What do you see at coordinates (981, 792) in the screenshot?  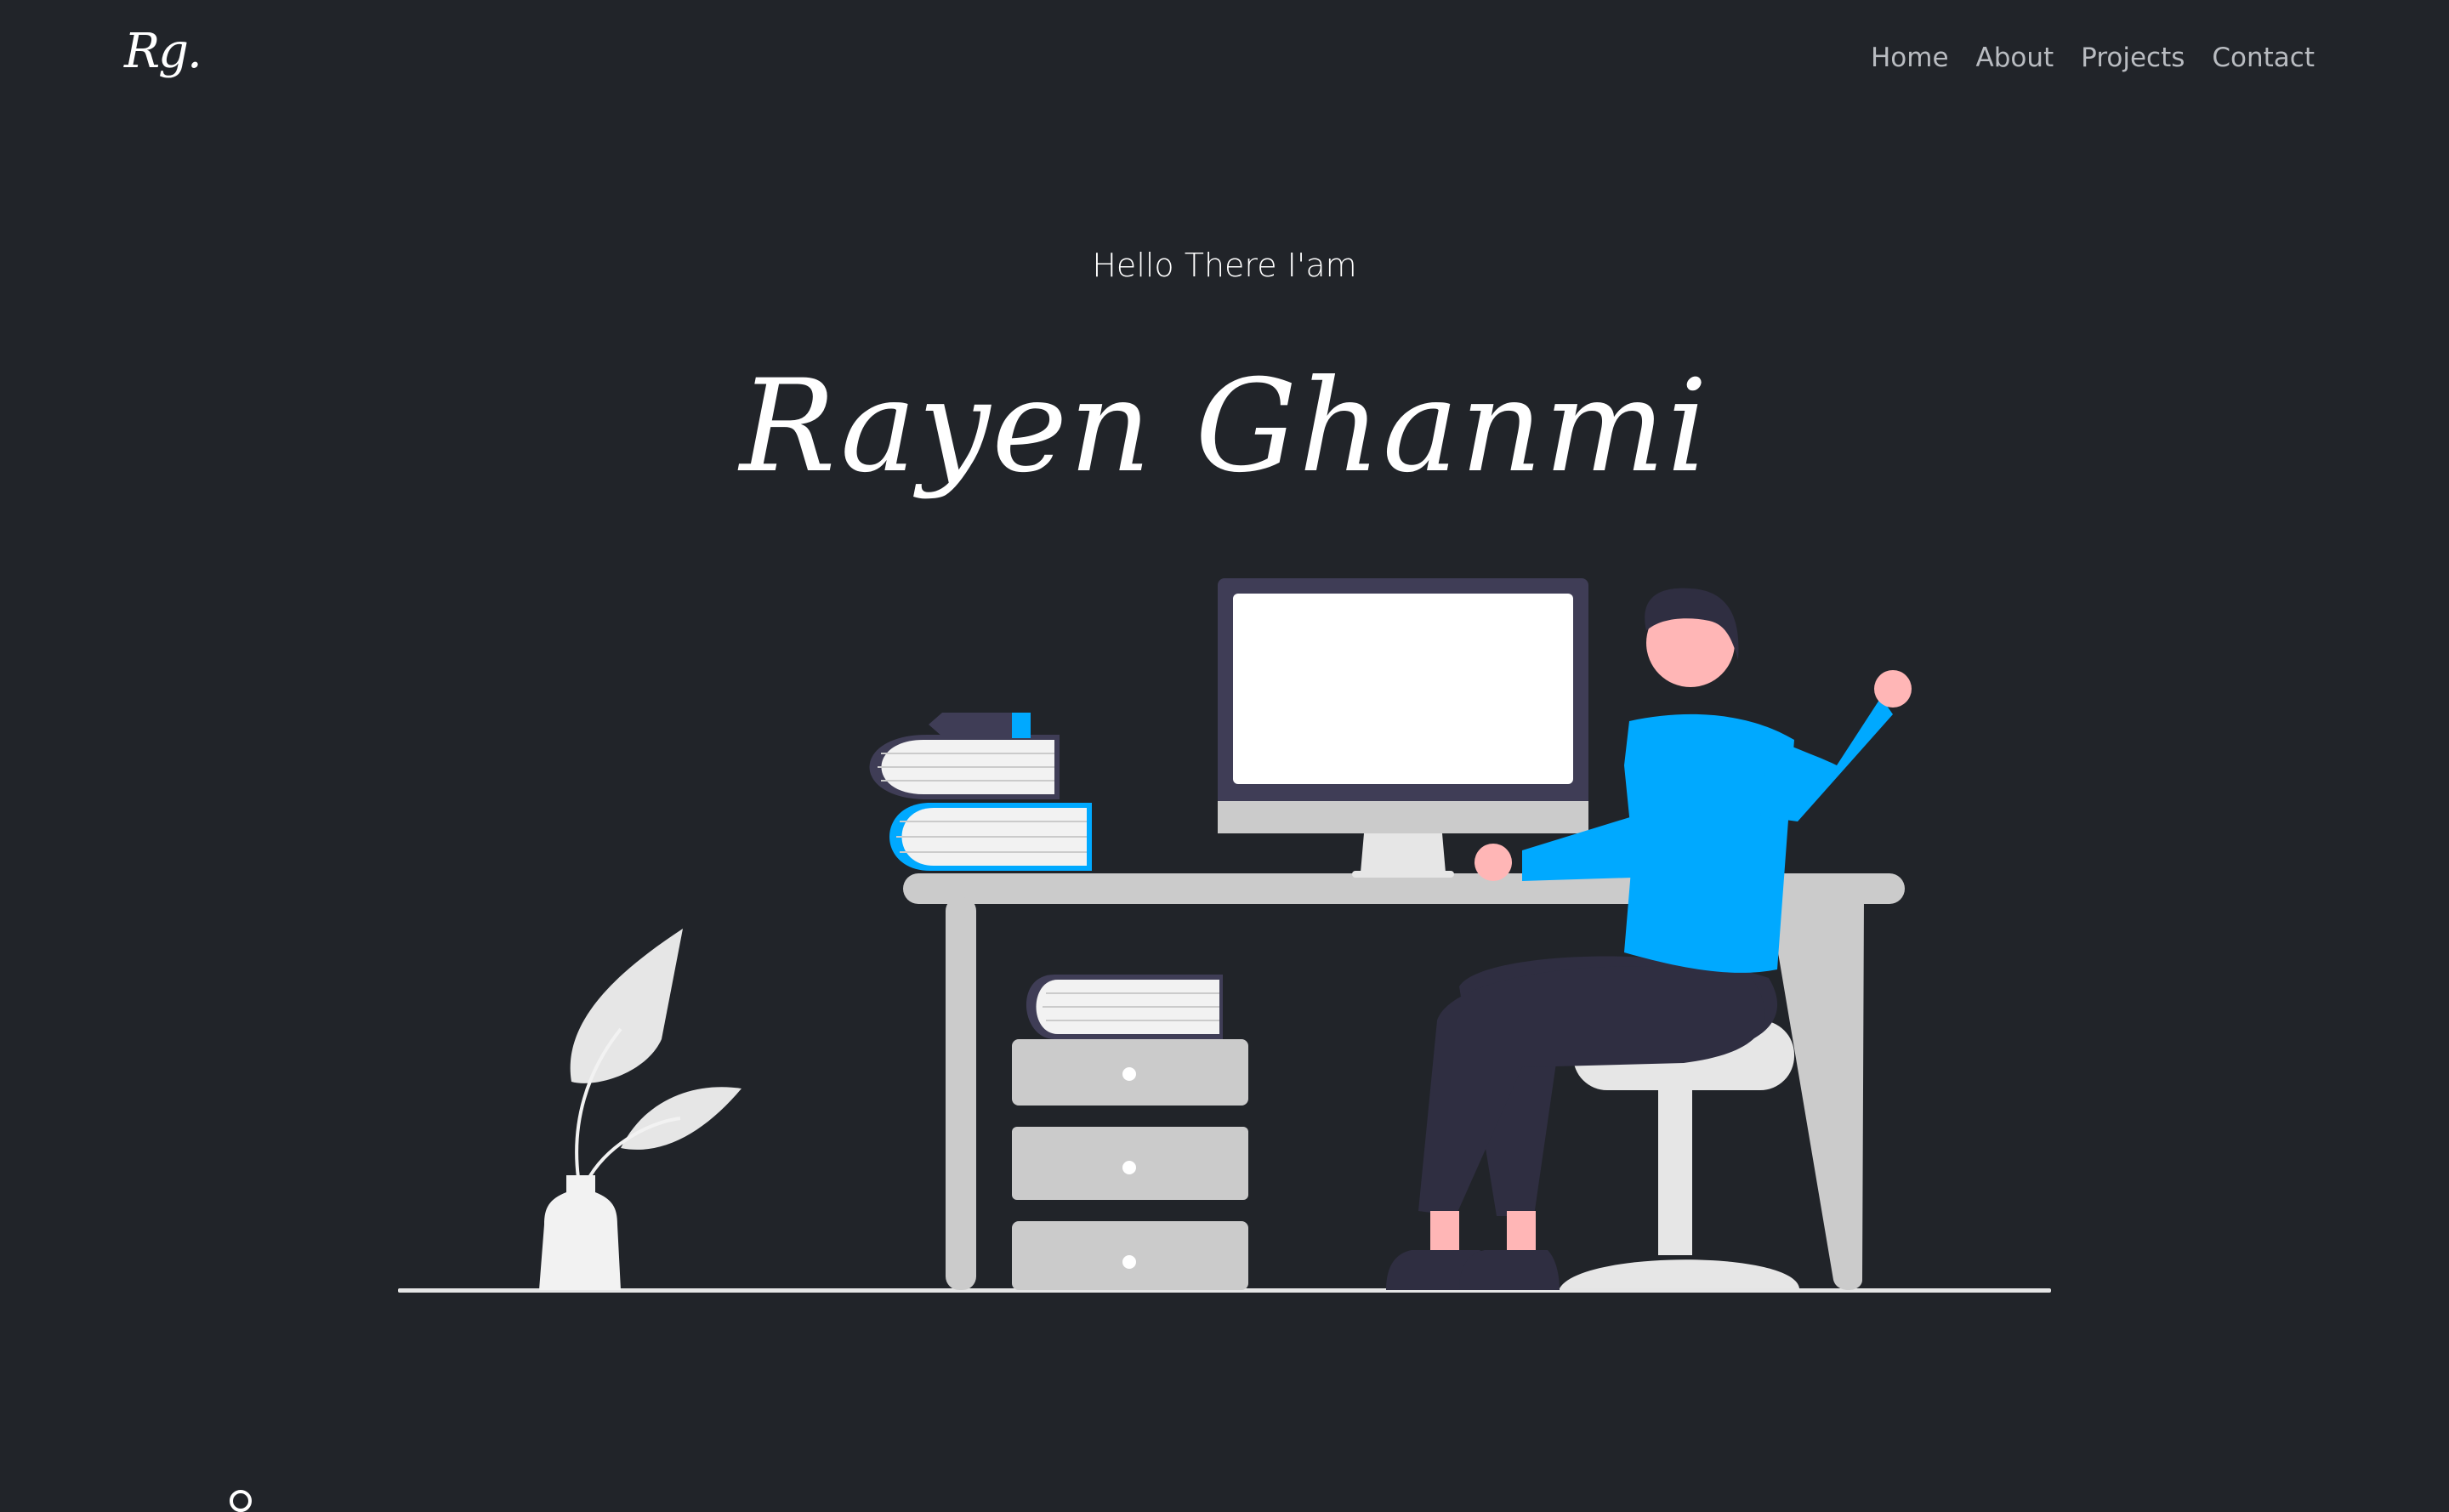 I see `books-icon` at bounding box center [981, 792].